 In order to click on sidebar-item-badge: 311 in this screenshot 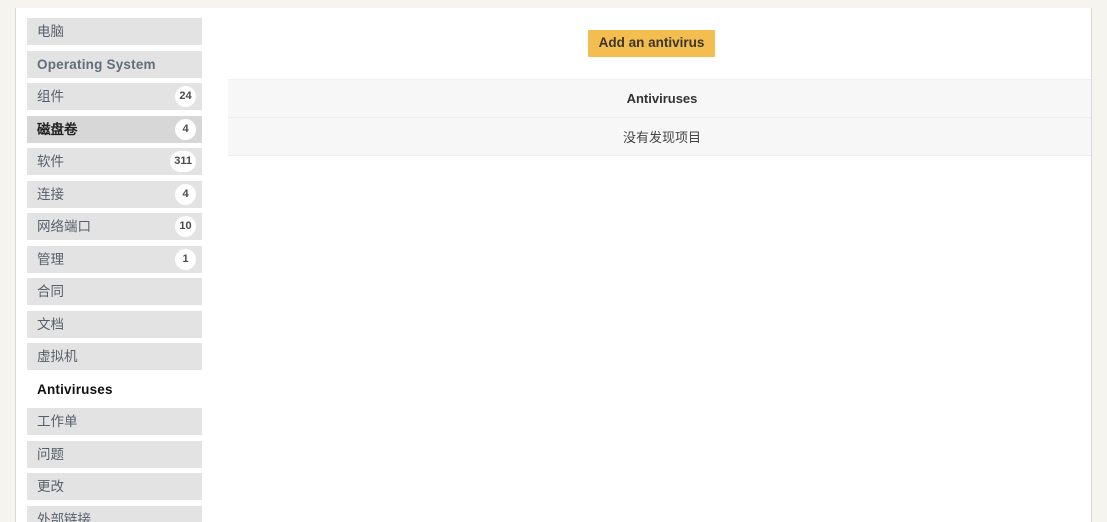, I will do `click(183, 161)`.